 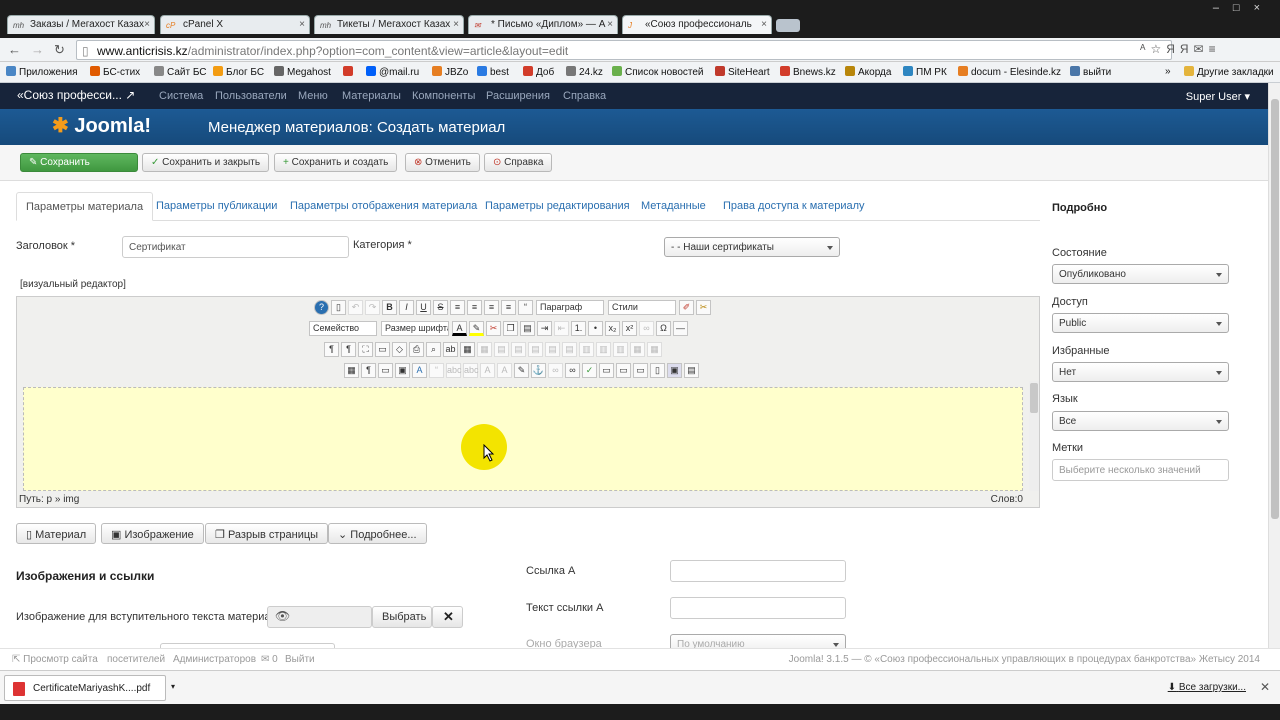 What do you see at coordinates (620, 349) in the screenshot?
I see `delete-col-icon: ▥` at bounding box center [620, 349].